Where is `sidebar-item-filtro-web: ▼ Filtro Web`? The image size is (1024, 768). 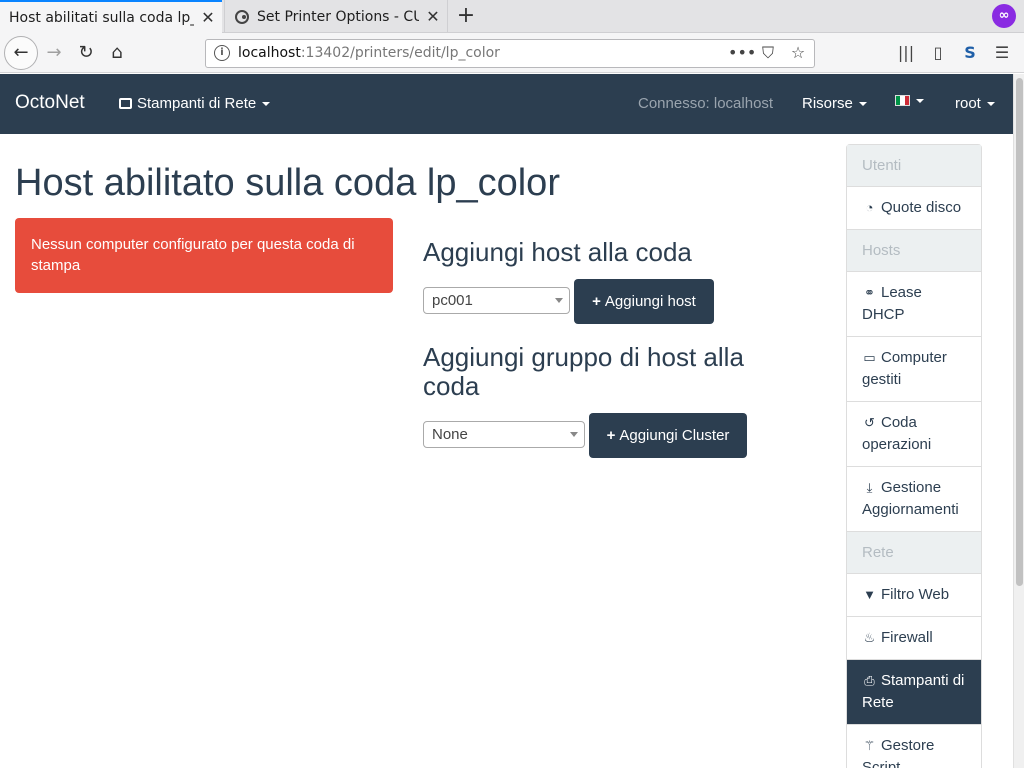
sidebar-item-filtro-web: ▼ Filtro Web is located at coordinates (914, 595).